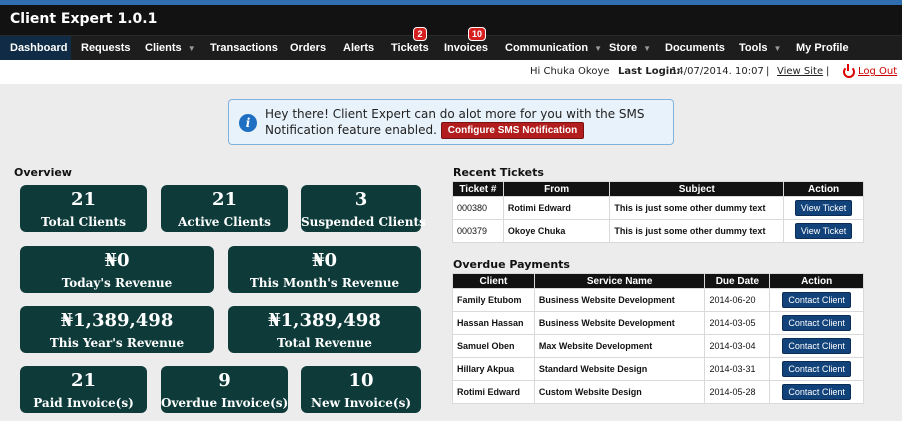 This screenshot has width=902, height=421. What do you see at coordinates (83, 208) in the screenshot?
I see `total-clients-card: 21 Total Clients` at bounding box center [83, 208].